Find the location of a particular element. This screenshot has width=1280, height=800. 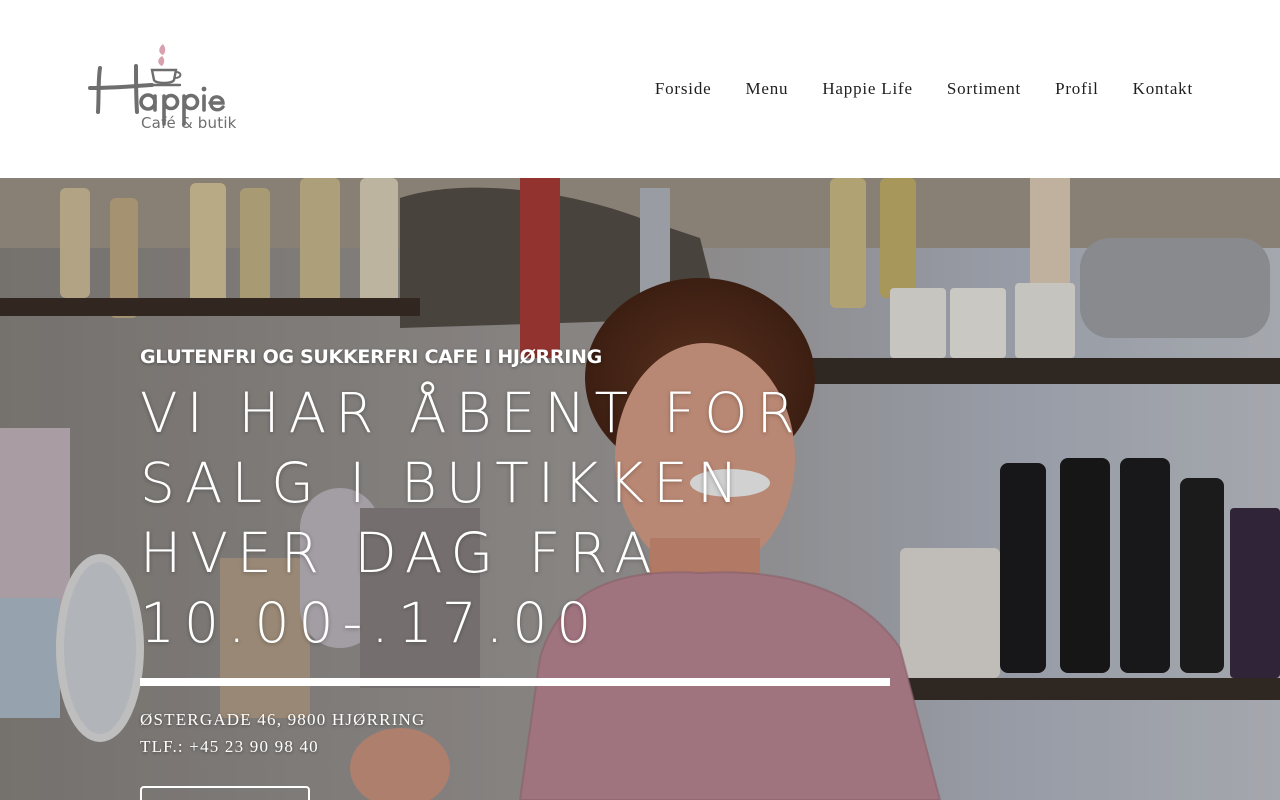

hero-phone: TLF.: +45 23 90 98 40 is located at coordinates (520, 746).